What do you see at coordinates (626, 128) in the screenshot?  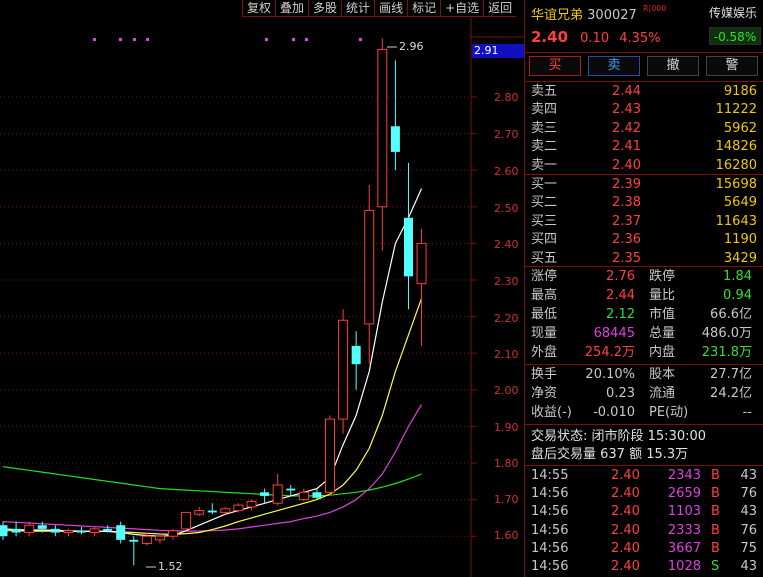 I see `ask-price: 2.42` at bounding box center [626, 128].